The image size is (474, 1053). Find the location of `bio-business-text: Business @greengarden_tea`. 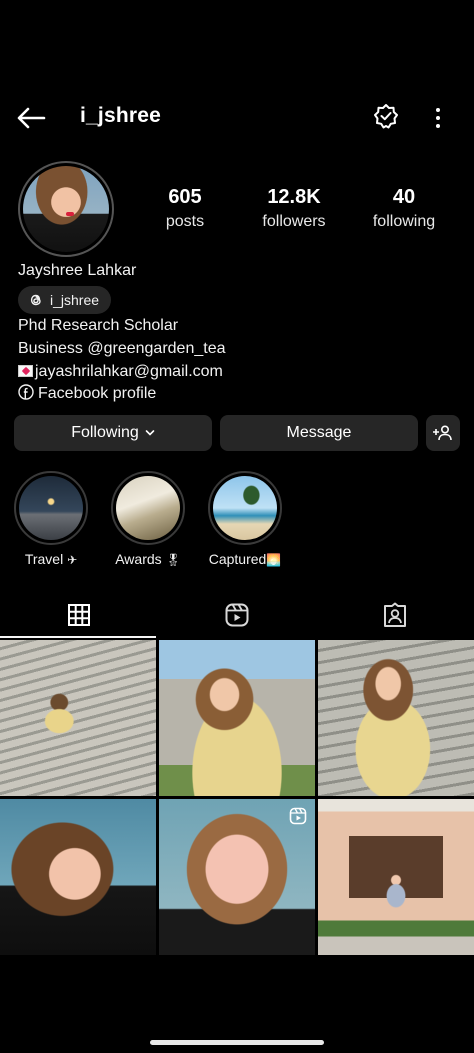

bio-business-text: Business @greengarden_tea is located at coordinates (122, 348).